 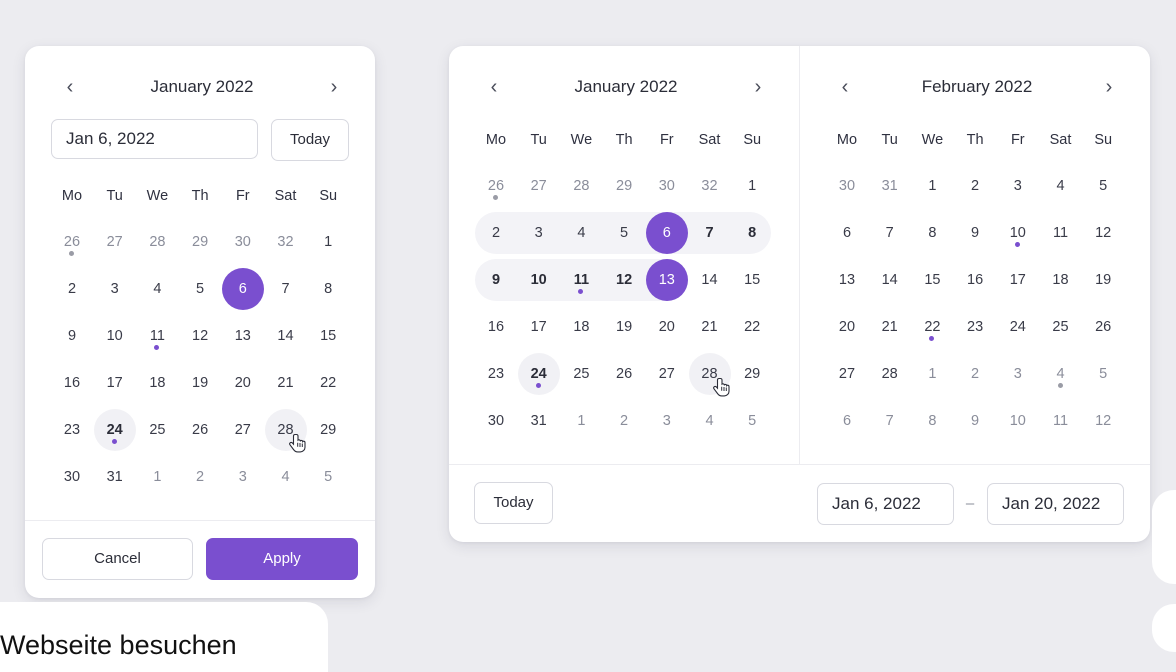 I want to click on day-cell-selected: 6, so click(x=666, y=233).